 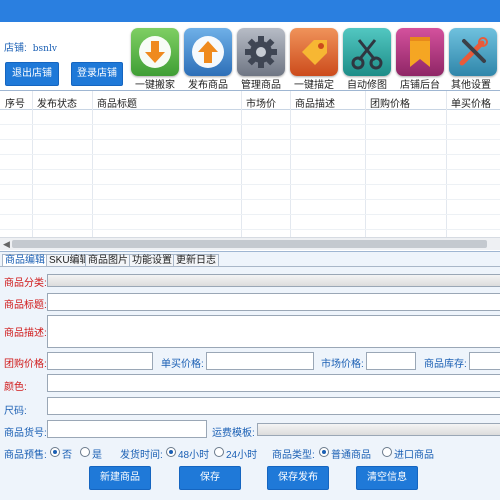 What do you see at coordinates (67, 455) in the screenshot?
I see `presale-no-label: 否` at bounding box center [67, 455].